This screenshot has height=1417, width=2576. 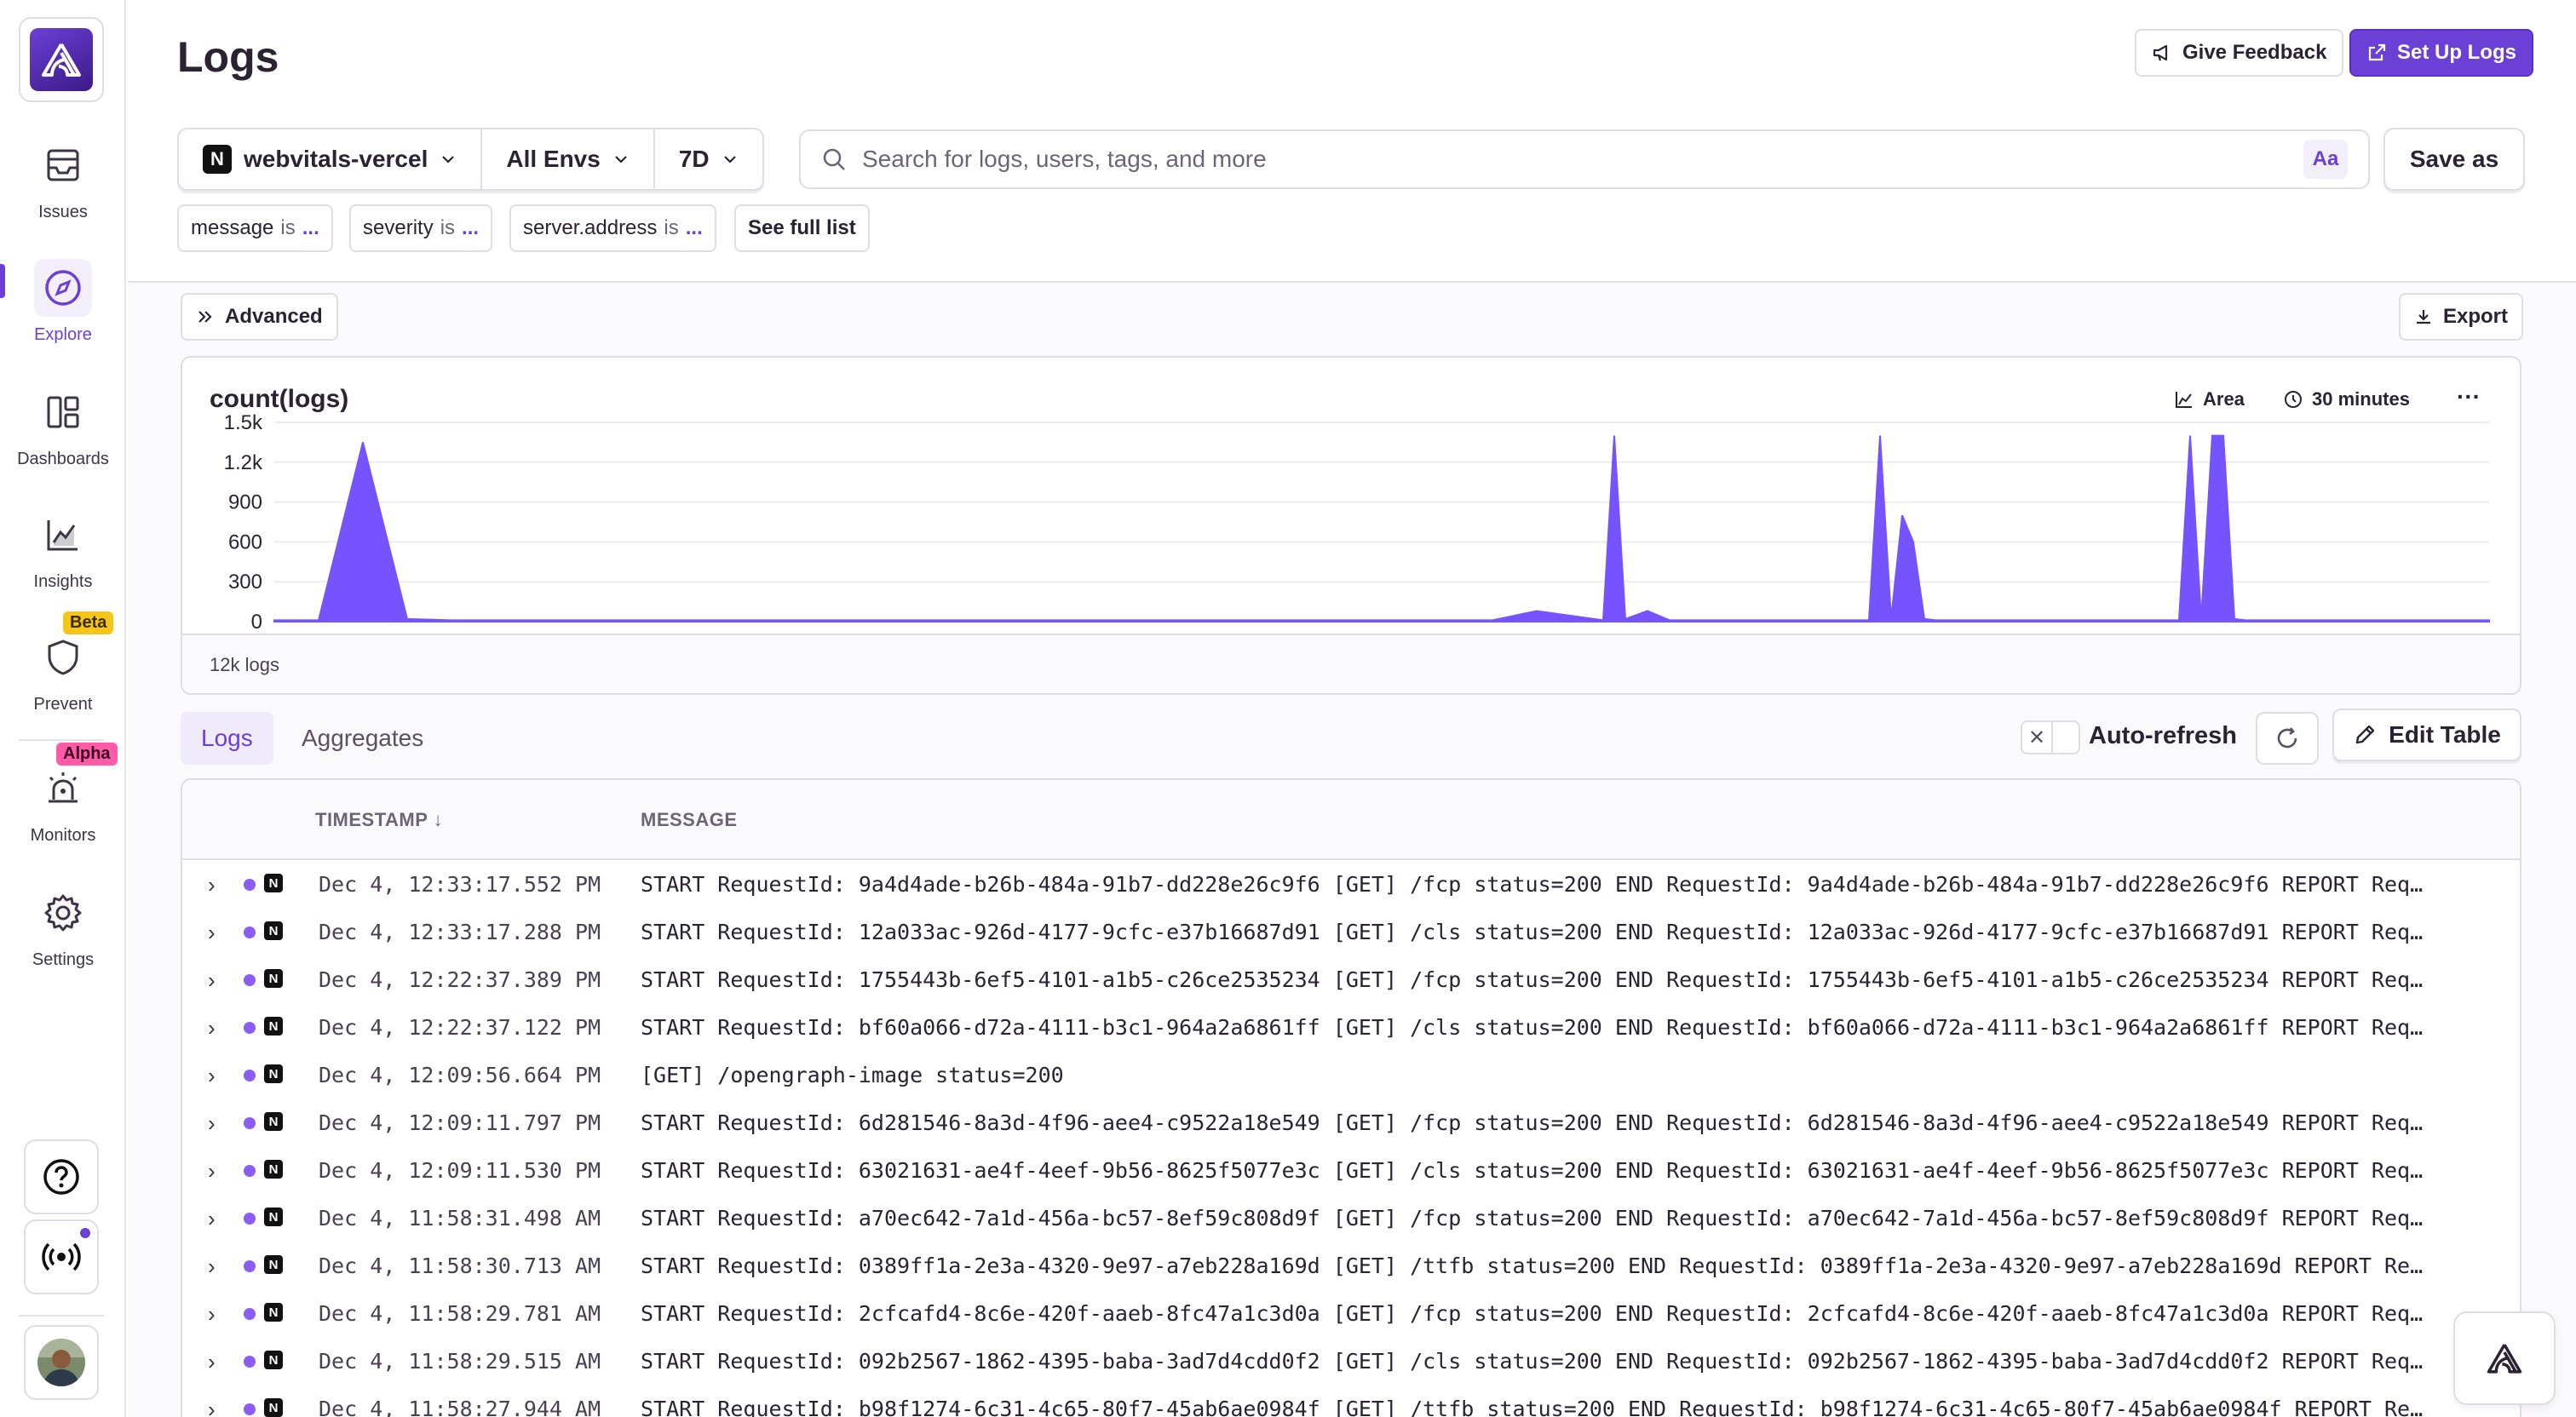 I want to click on chip-key: server.address, so click(x=591, y=227).